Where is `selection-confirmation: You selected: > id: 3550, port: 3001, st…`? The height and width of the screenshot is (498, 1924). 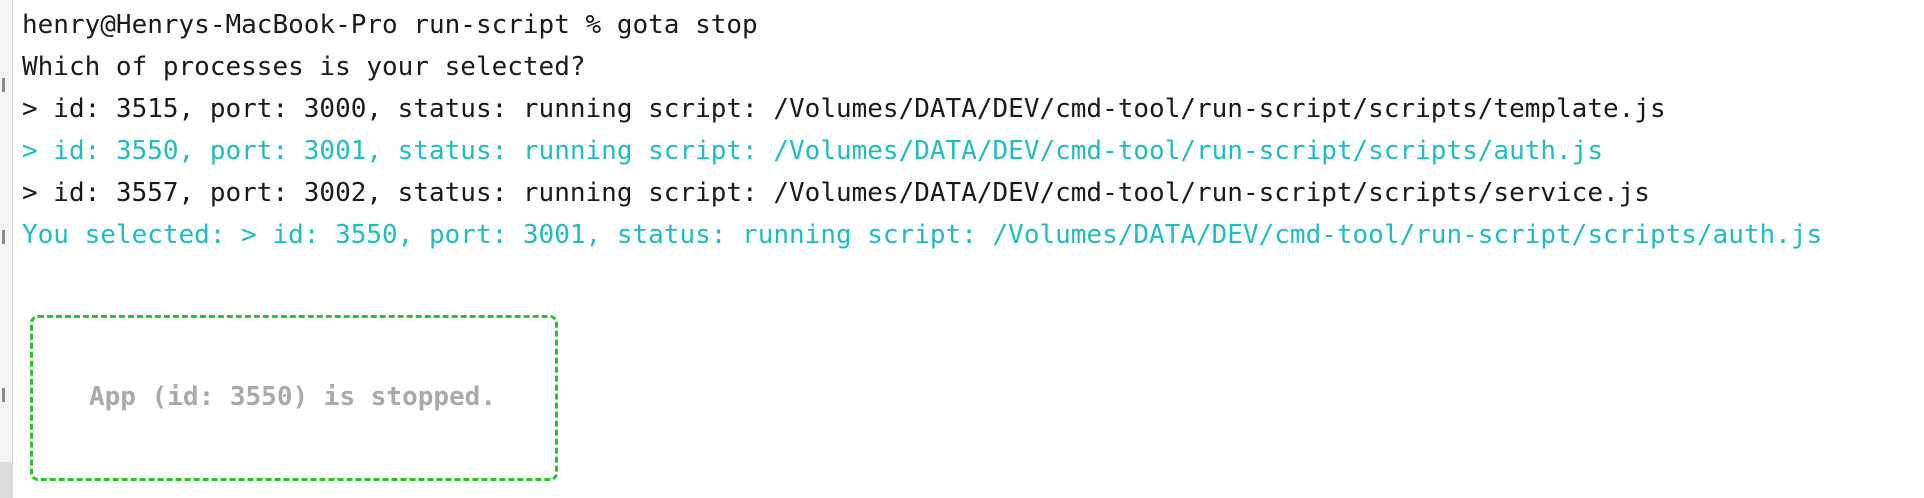
selection-confirmation: You selected: > id: 3550, port: 3001, st… is located at coordinates (922, 235).